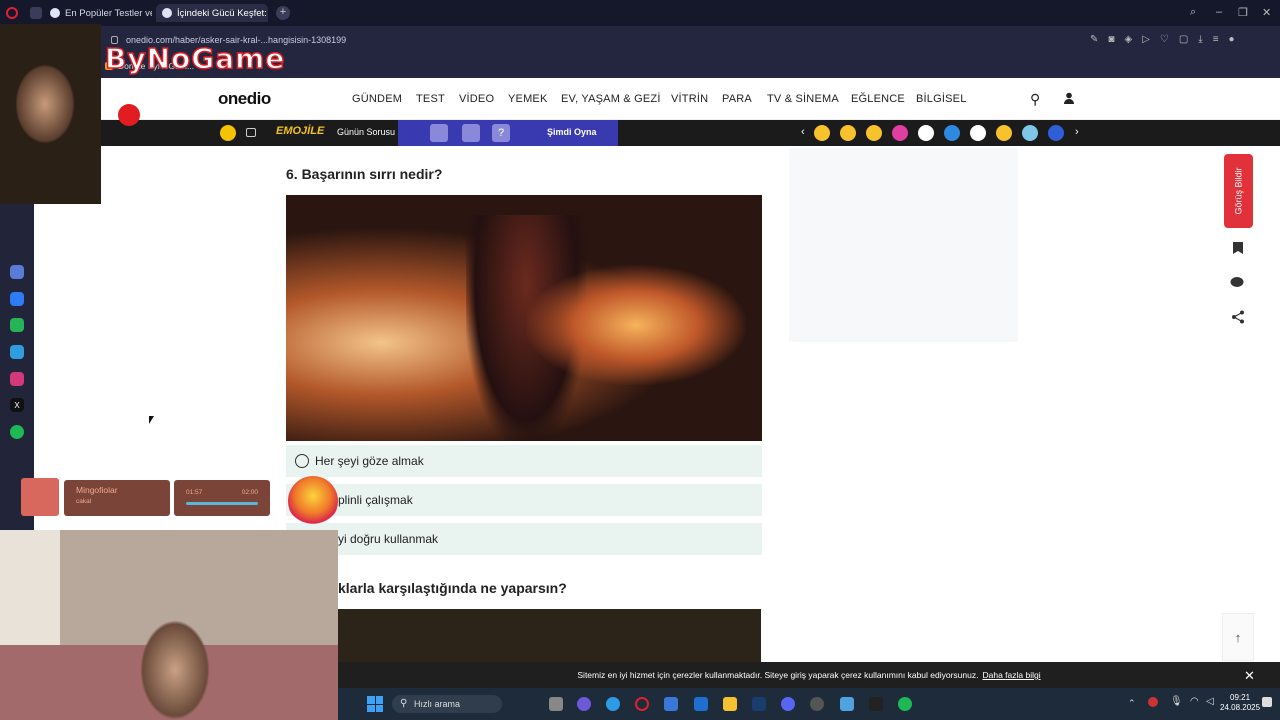  I want to click on bookmark-icon, so click(1238, 249).